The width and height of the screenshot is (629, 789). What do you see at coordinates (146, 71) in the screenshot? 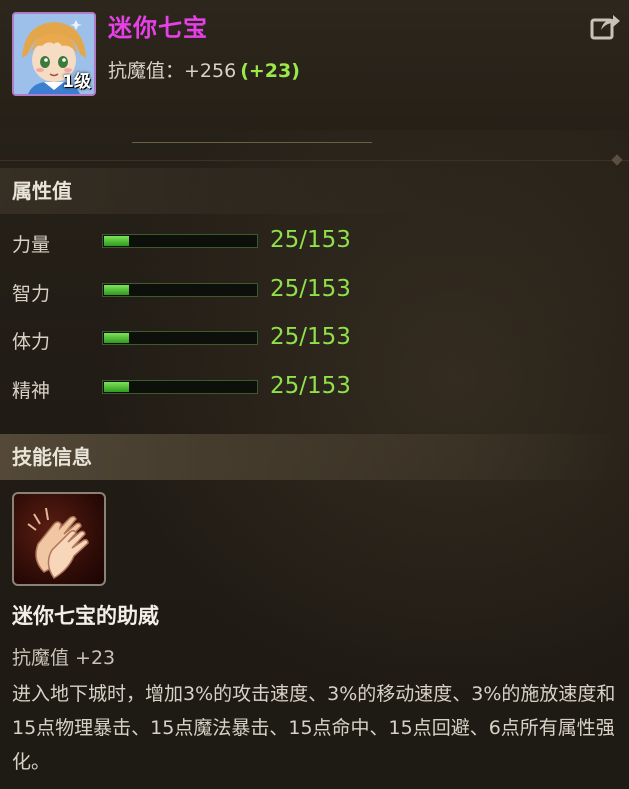
I see `stat-label: 抗魔值：` at bounding box center [146, 71].